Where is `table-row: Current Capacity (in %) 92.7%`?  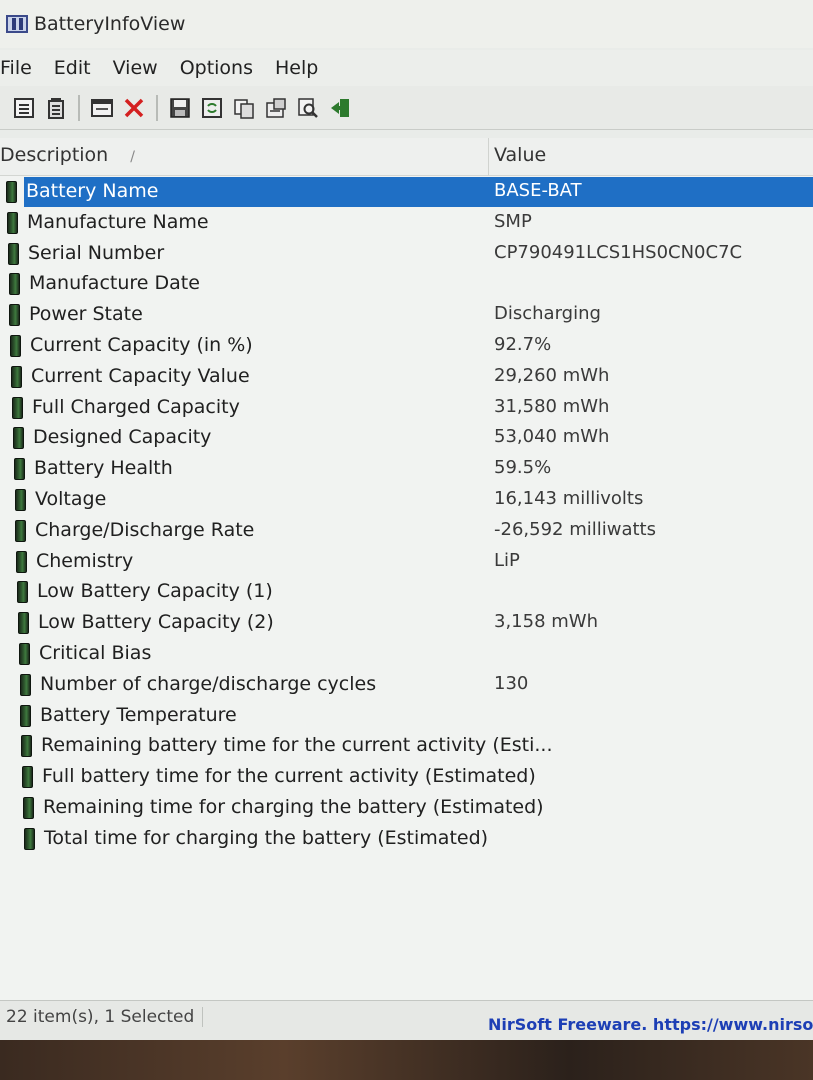
table-row: Current Capacity (in %) 92.7% is located at coordinates (406, 345).